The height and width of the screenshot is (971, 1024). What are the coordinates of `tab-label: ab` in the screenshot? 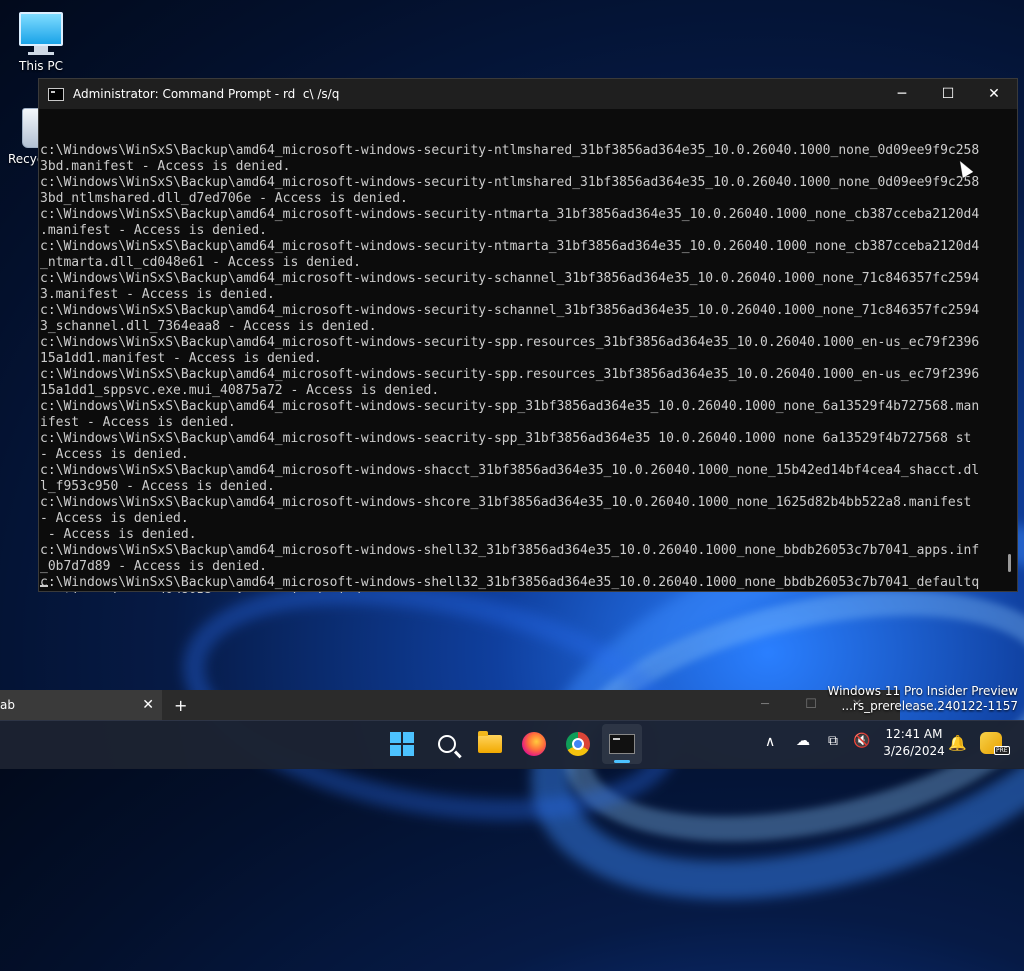 It's located at (7, 705).